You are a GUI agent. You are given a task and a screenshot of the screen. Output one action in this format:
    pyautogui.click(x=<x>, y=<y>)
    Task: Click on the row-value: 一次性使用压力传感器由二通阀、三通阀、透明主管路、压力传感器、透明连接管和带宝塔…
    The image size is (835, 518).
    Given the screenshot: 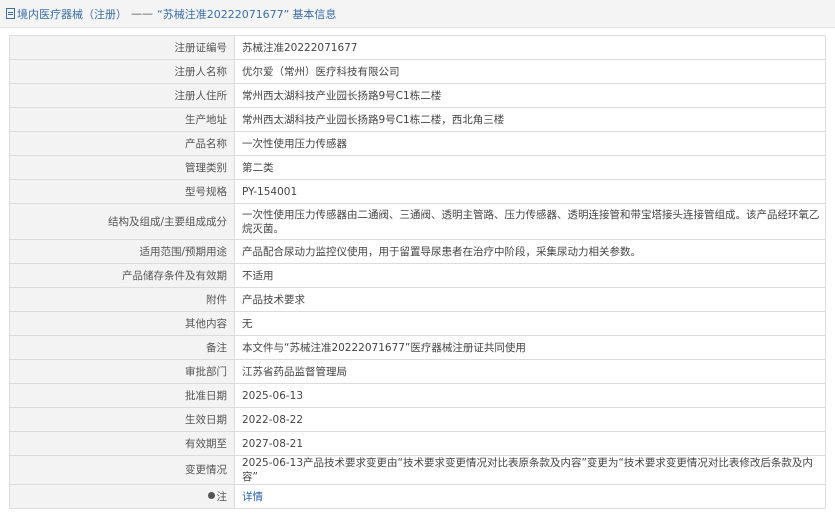 What is the action you would take?
    pyautogui.click(x=530, y=221)
    